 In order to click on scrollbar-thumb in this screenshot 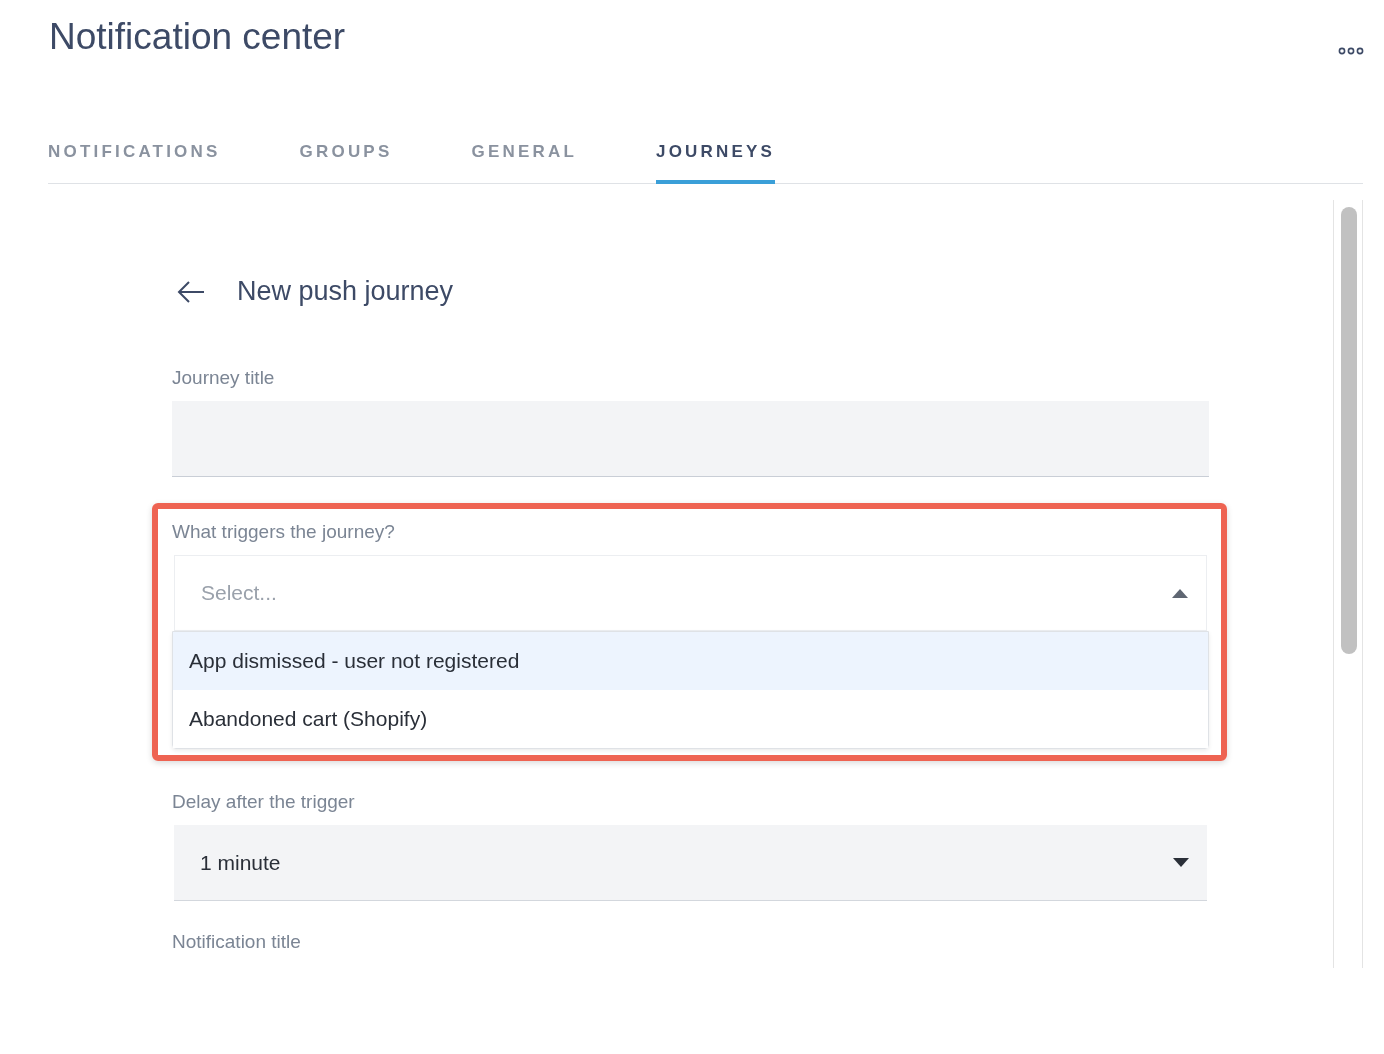, I will do `click(1349, 430)`.